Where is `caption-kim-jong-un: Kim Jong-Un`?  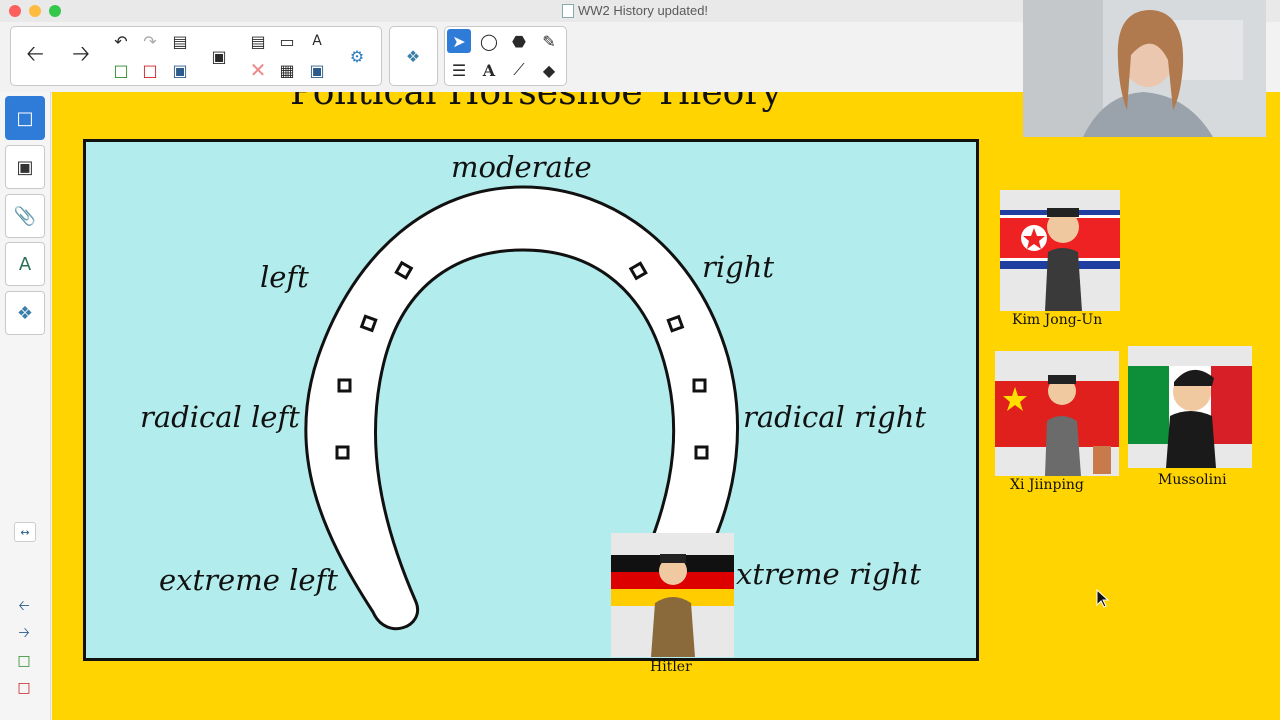 caption-kim-jong-un: Kim Jong-Un is located at coordinates (1057, 320).